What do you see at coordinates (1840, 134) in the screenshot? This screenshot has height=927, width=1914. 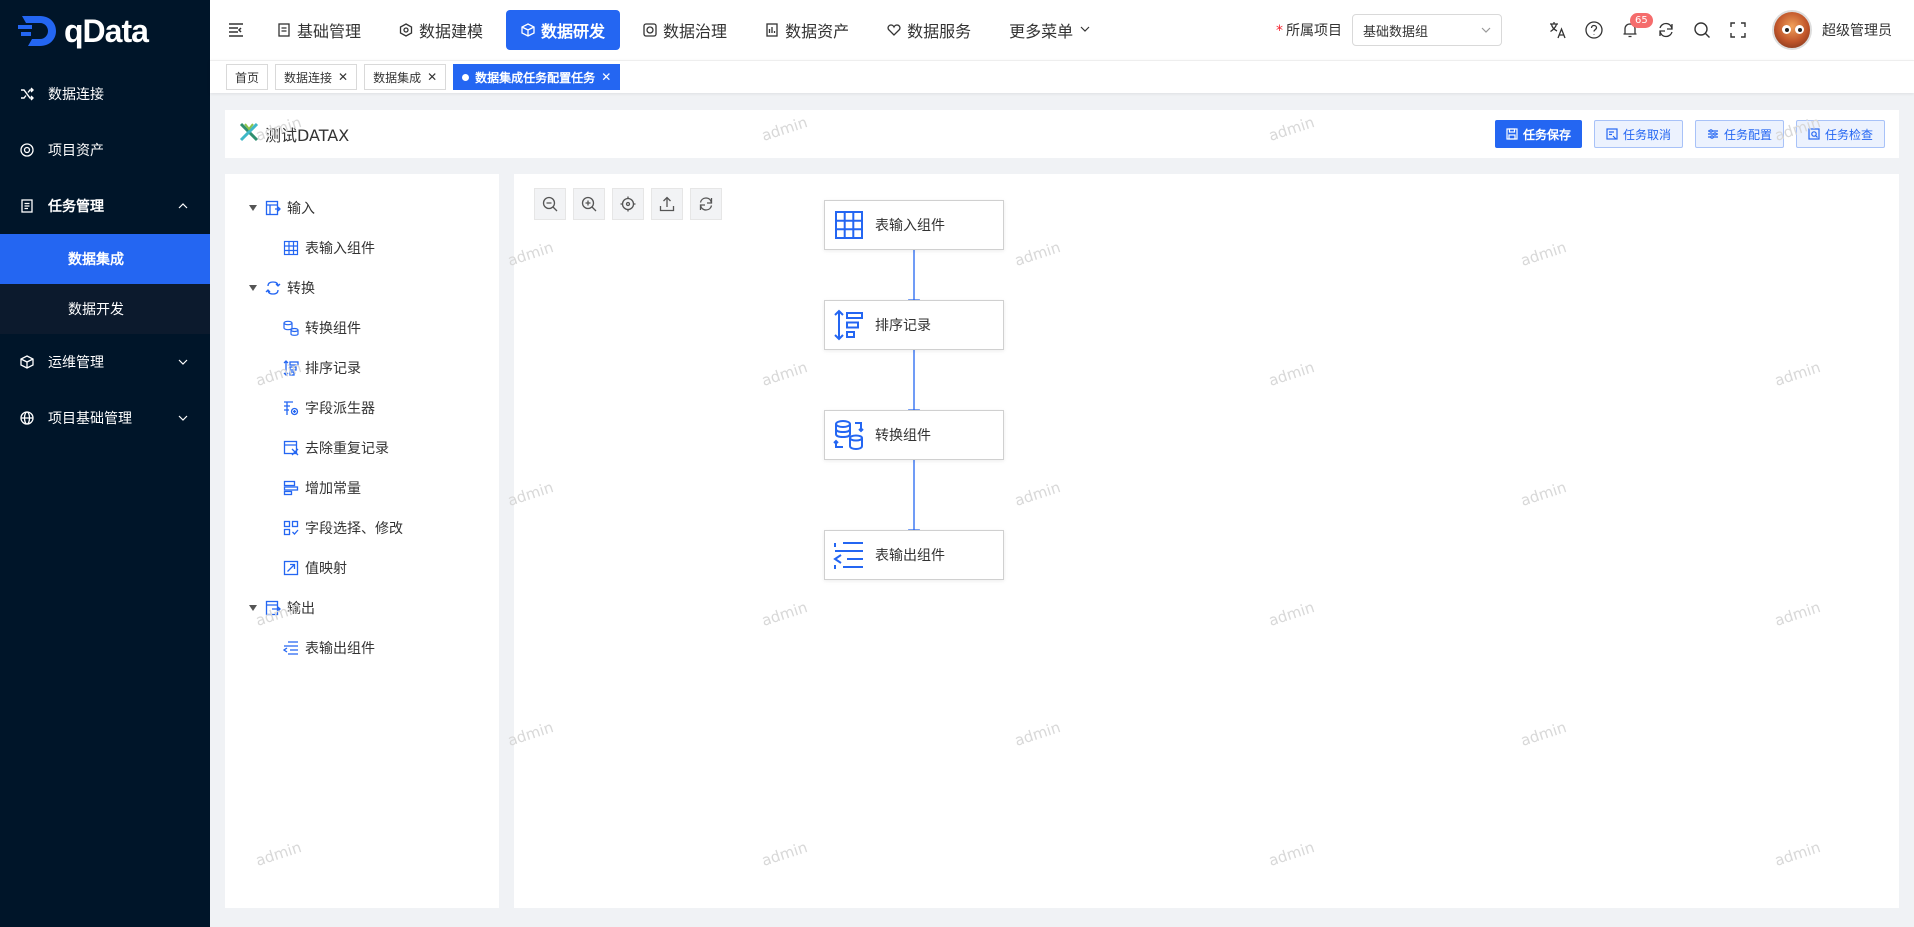 I see `task-check-button: 任务检查` at bounding box center [1840, 134].